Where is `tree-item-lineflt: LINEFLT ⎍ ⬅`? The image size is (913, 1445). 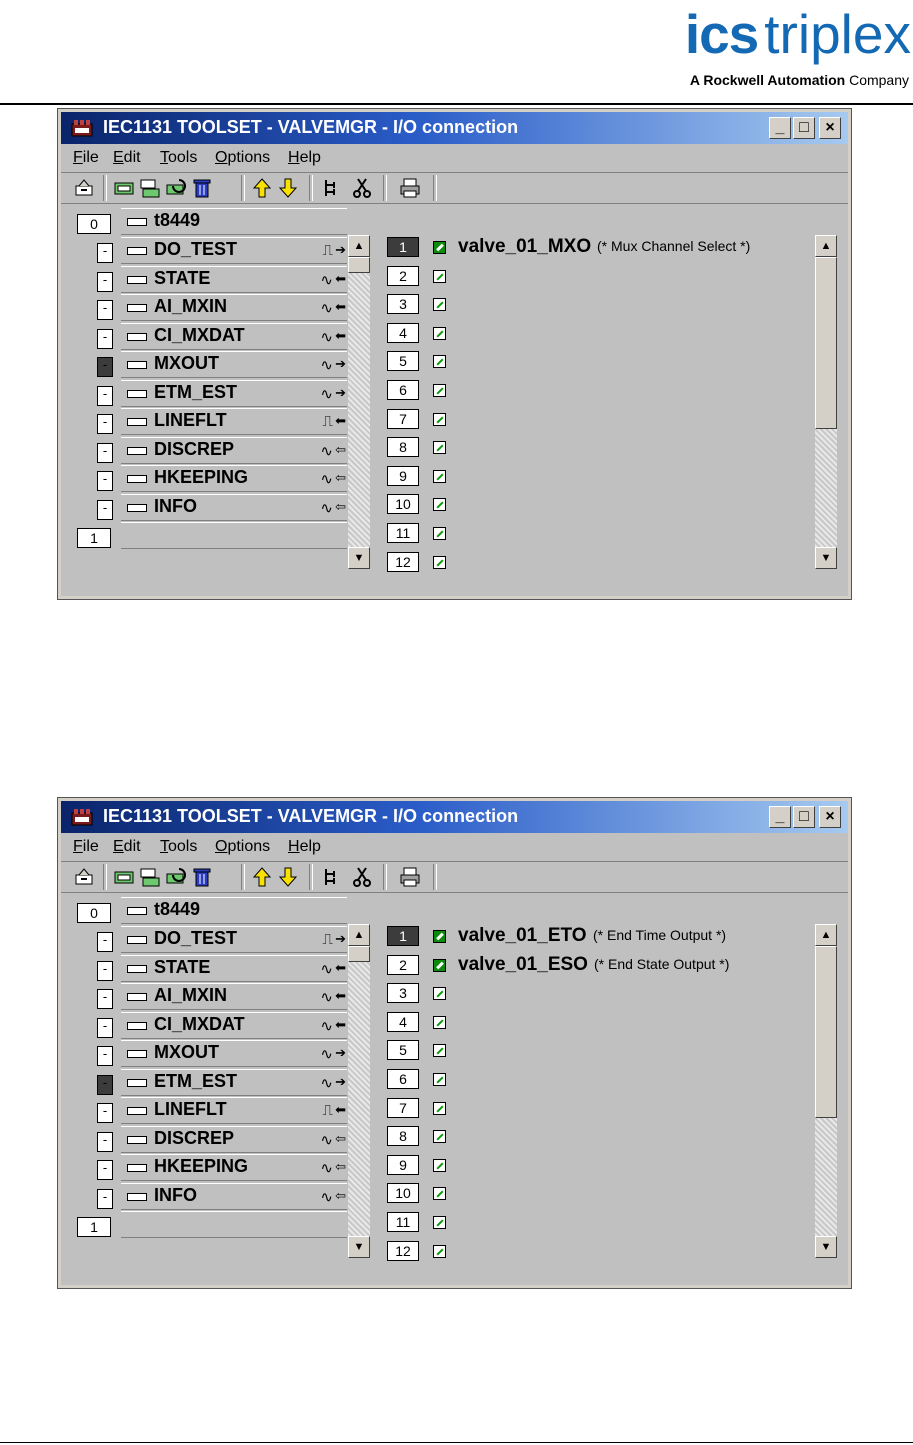 tree-item-lineflt: LINEFLT ⎍ ⬅ is located at coordinates (234, 1110).